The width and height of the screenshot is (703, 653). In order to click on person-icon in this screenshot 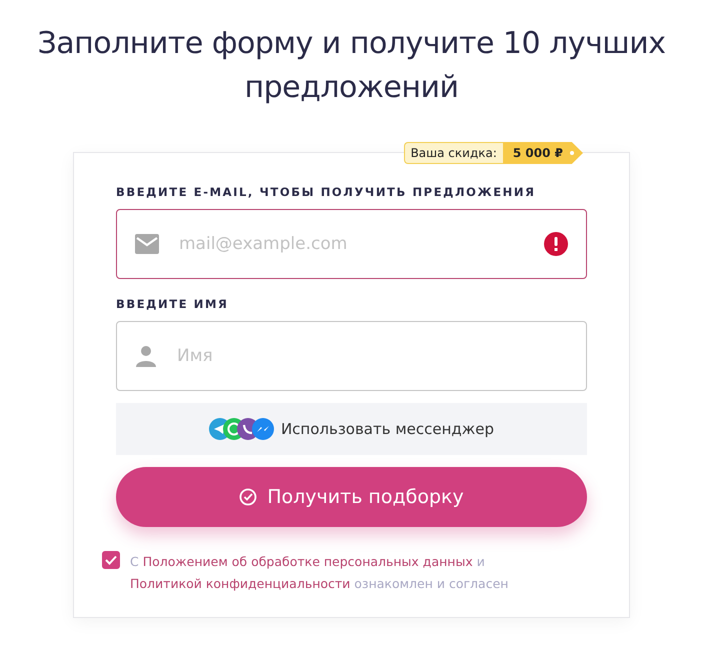, I will do `click(146, 356)`.